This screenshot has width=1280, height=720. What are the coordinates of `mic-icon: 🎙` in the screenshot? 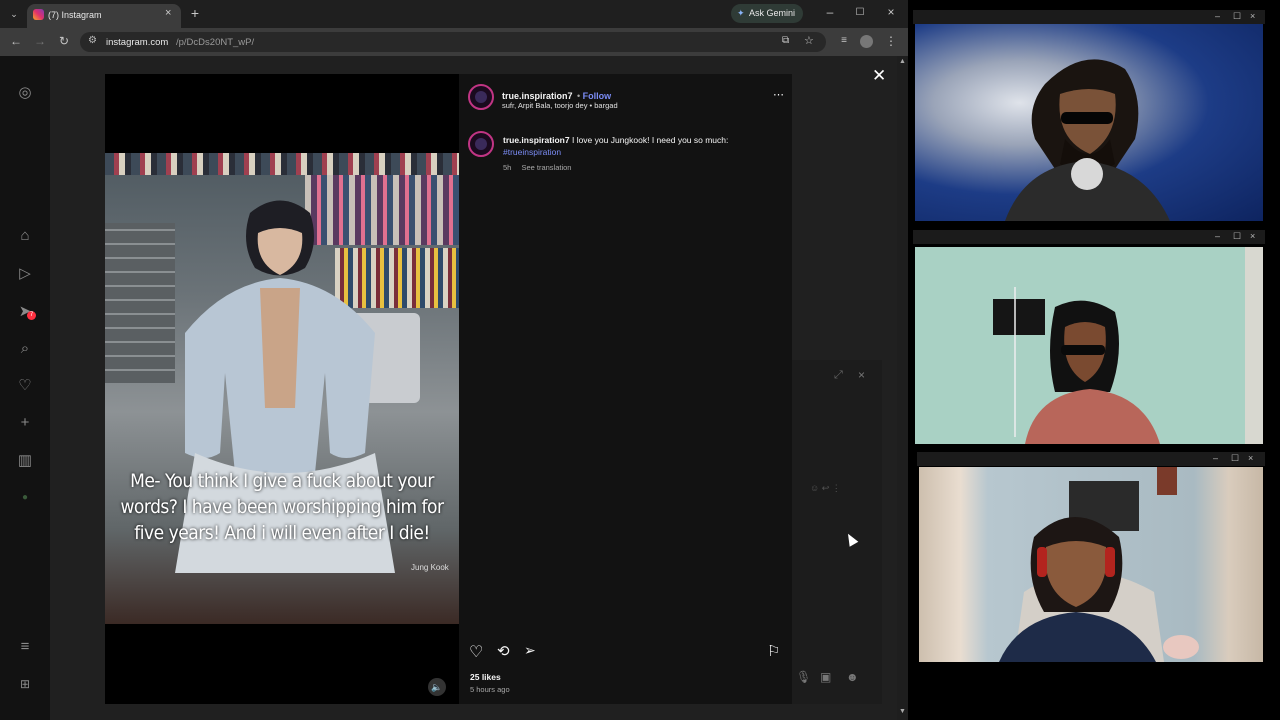 It's located at (803, 677).